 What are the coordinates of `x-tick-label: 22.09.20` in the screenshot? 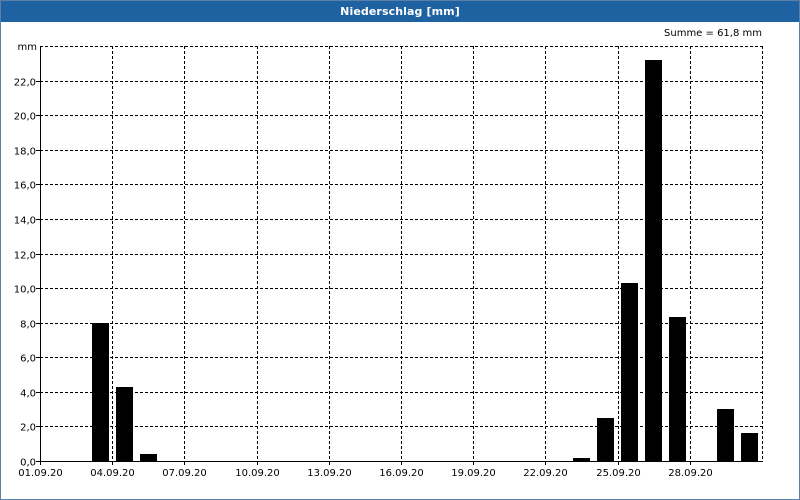 It's located at (545, 473).